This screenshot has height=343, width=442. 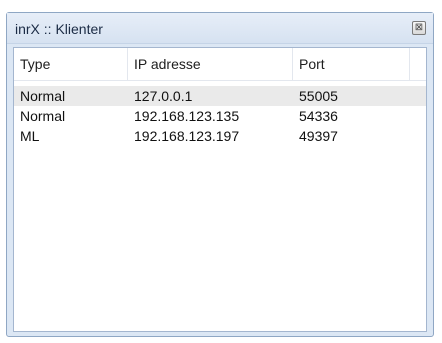 What do you see at coordinates (71, 64) in the screenshot?
I see `column-header-type: Type` at bounding box center [71, 64].